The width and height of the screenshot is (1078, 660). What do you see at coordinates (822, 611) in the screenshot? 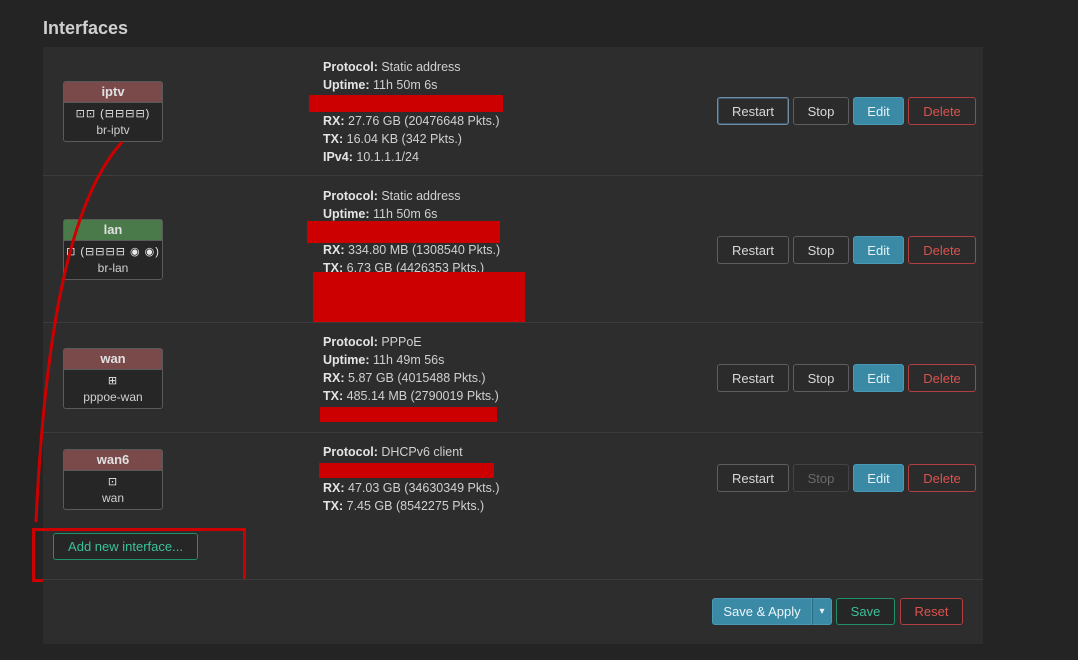
I see `save-apply-dropdown-icon: ▾` at bounding box center [822, 611].